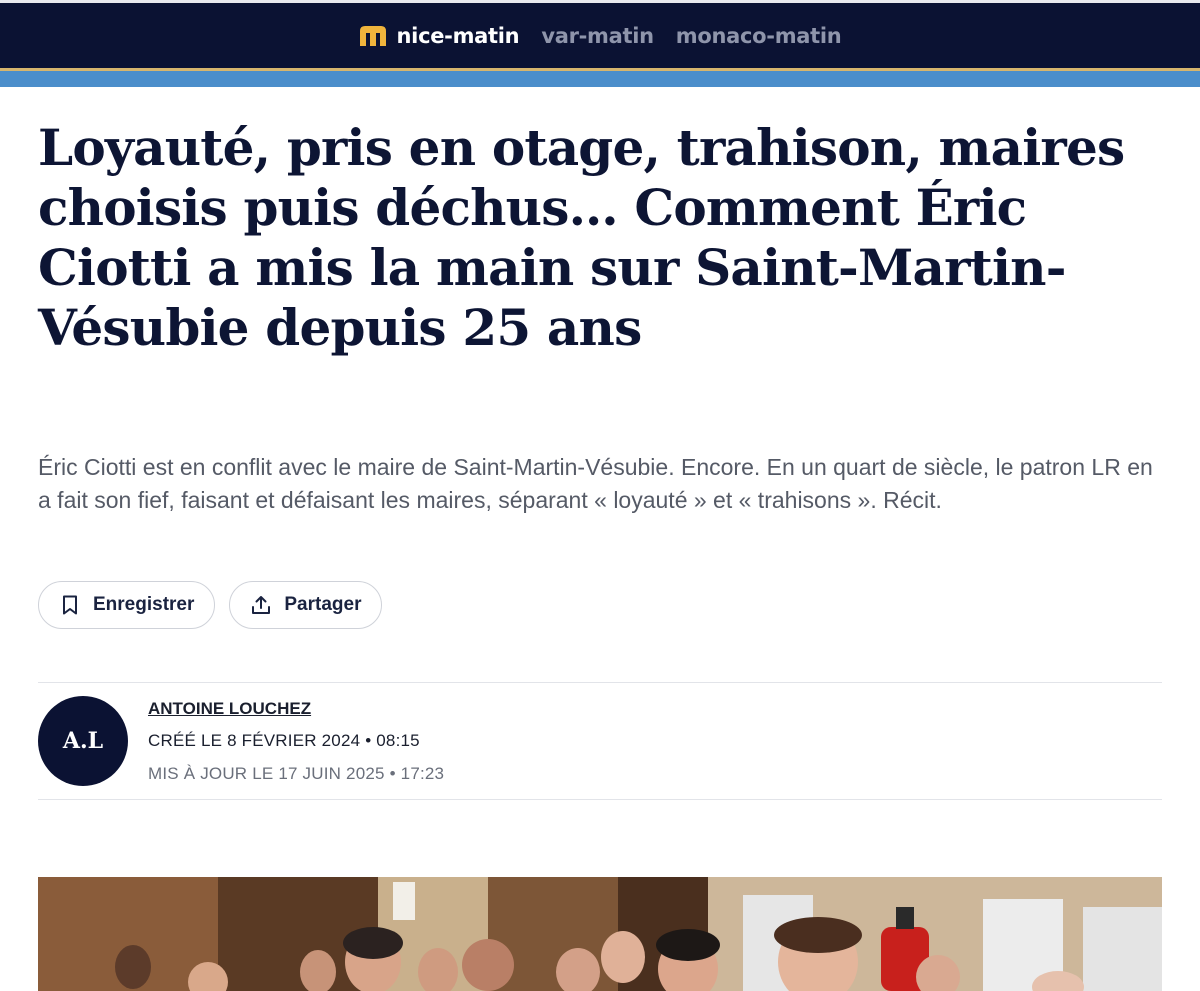  Describe the element at coordinates (600, 79) in the screenshot. I see `header-blue-divider` at that location.